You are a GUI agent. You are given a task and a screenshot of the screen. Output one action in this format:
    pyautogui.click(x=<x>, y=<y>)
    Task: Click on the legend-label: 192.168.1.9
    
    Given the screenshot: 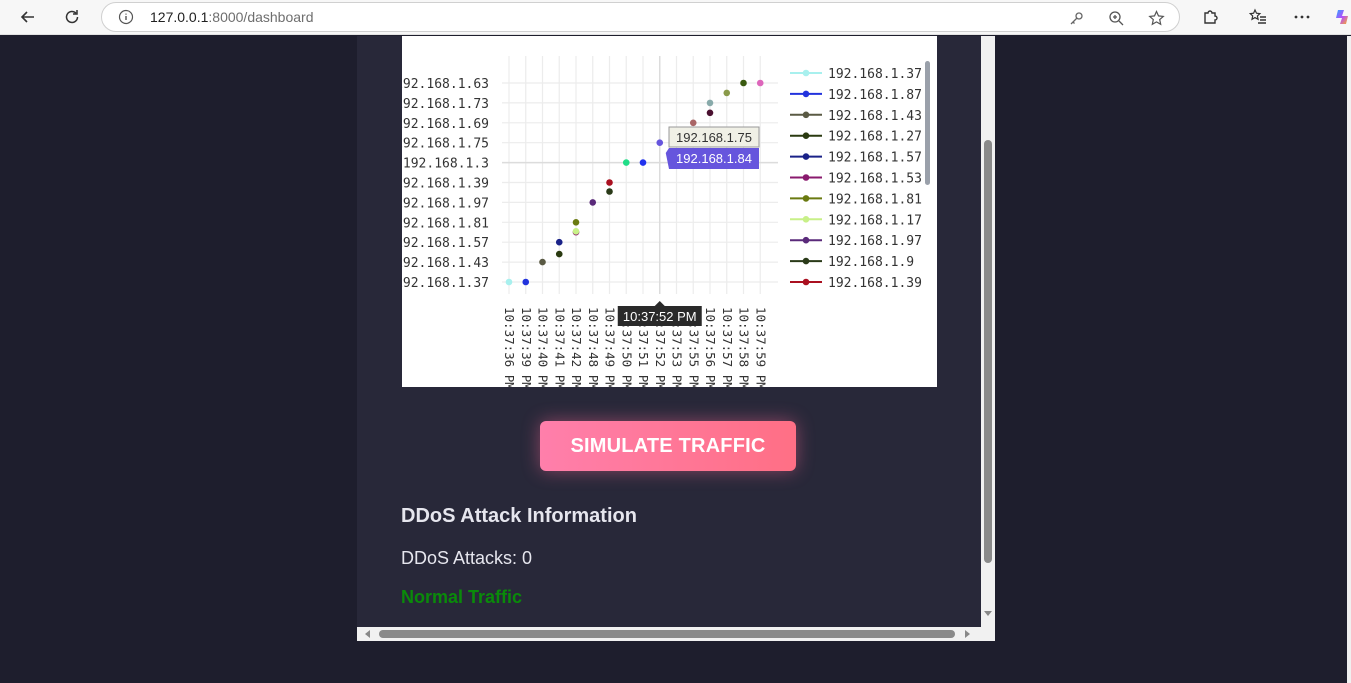 What is the action you would take?
    pyautogui.click(x=871, y=262)
    